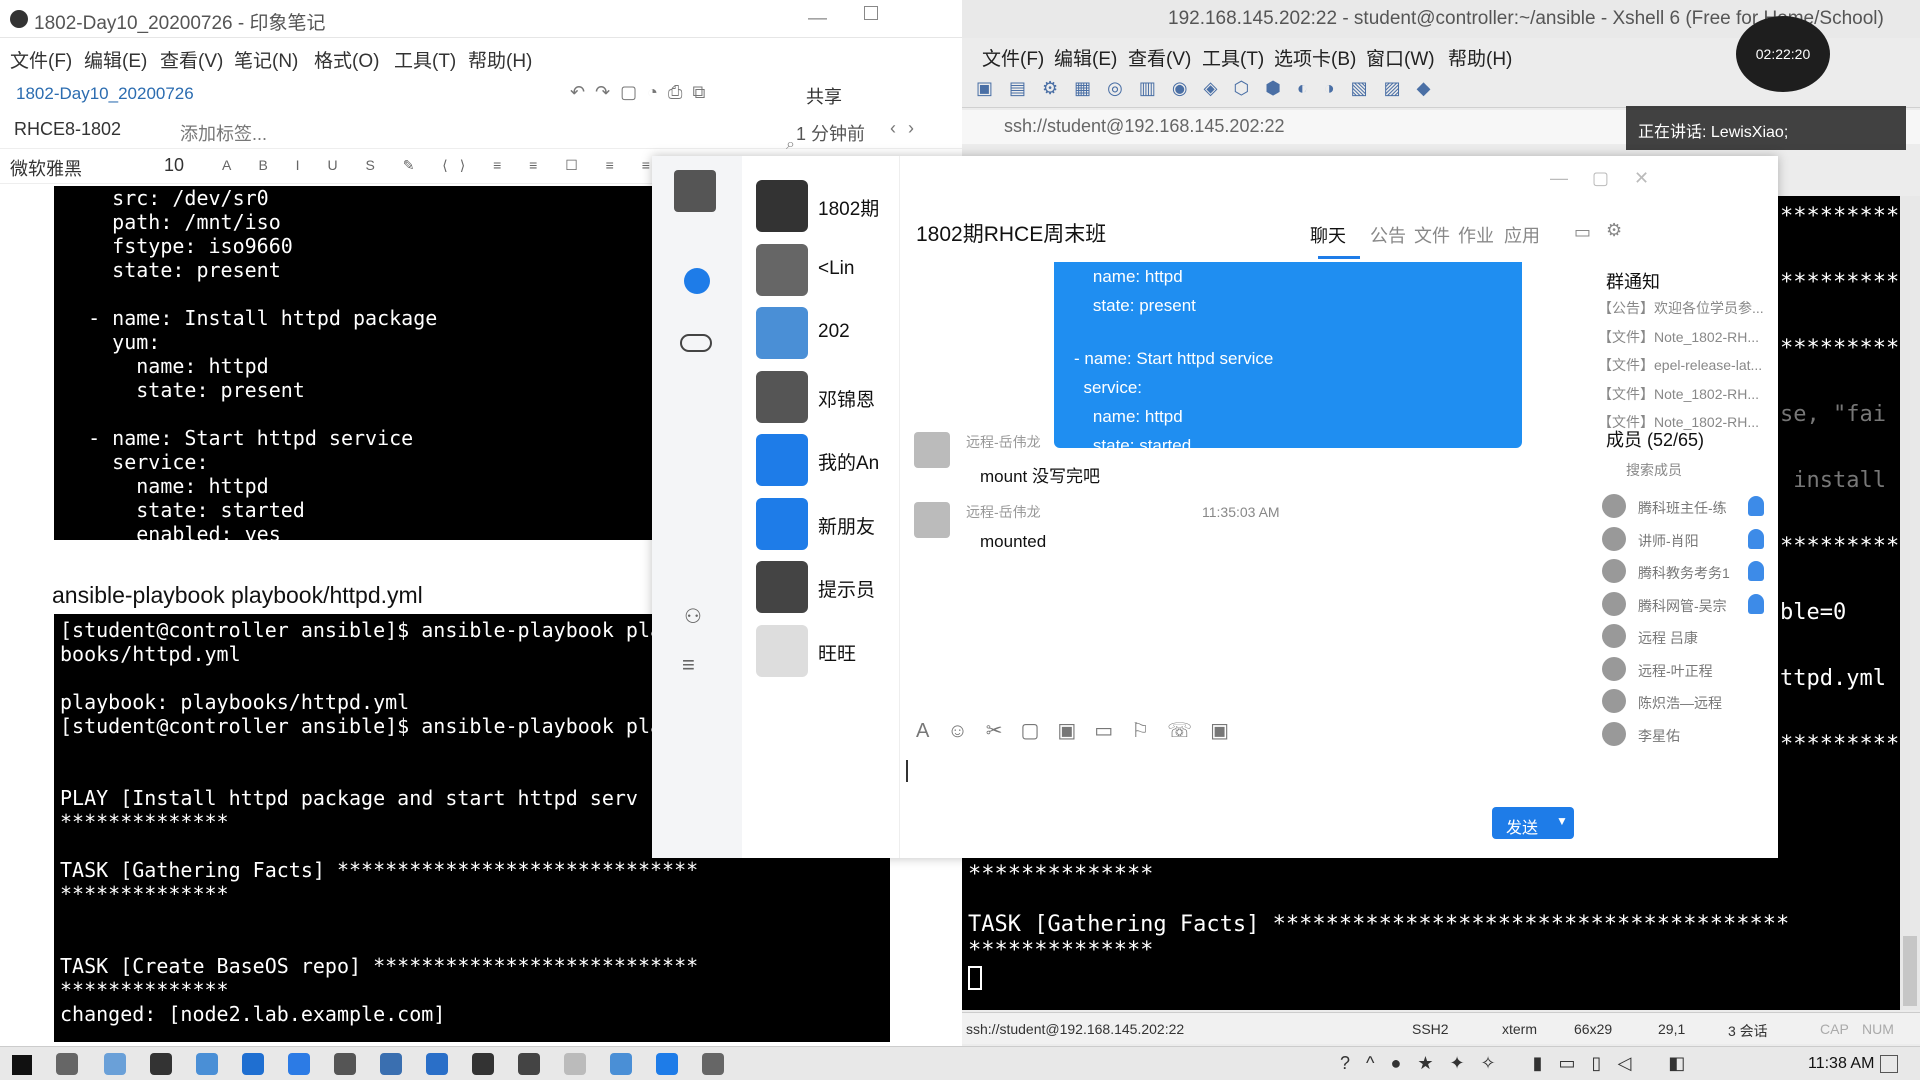  What do you see at coordinates (1682, 605) in the screenshot?
I see `member-name: 腾科网管-吴宗` at bounding box center [1682, 605].